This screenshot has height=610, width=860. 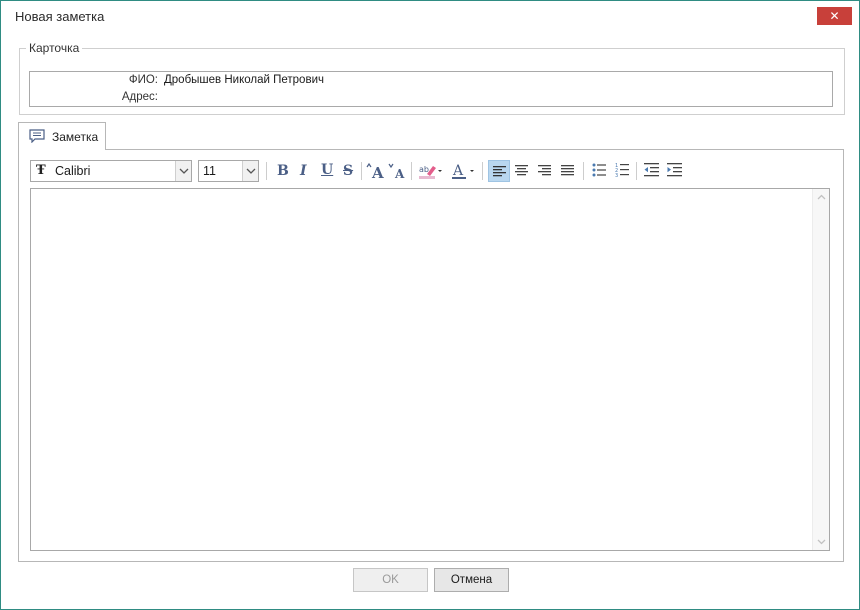 I want to click on svg-text: 3, so click(x=616, y=175).